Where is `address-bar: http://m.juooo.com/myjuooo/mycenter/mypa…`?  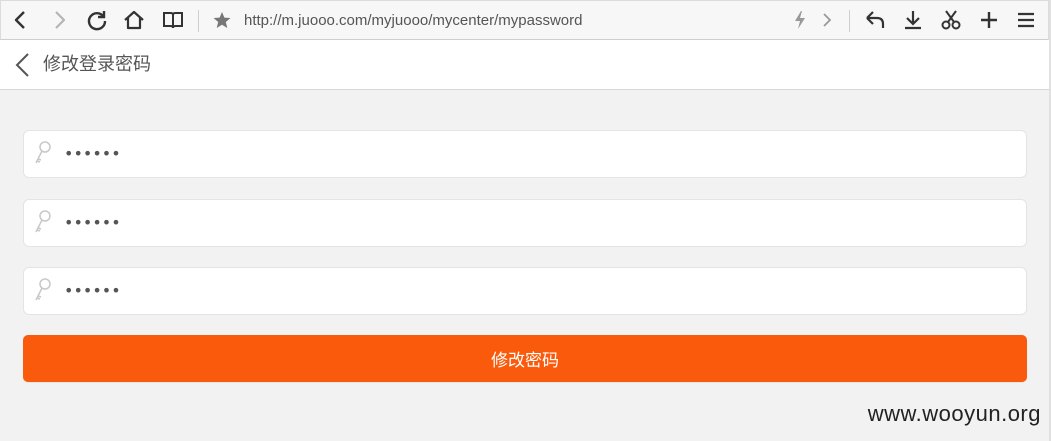
address-bar: http://m.juooo.com/myjuooo/mycenter/mypa… is located at coordinates (413, 21).